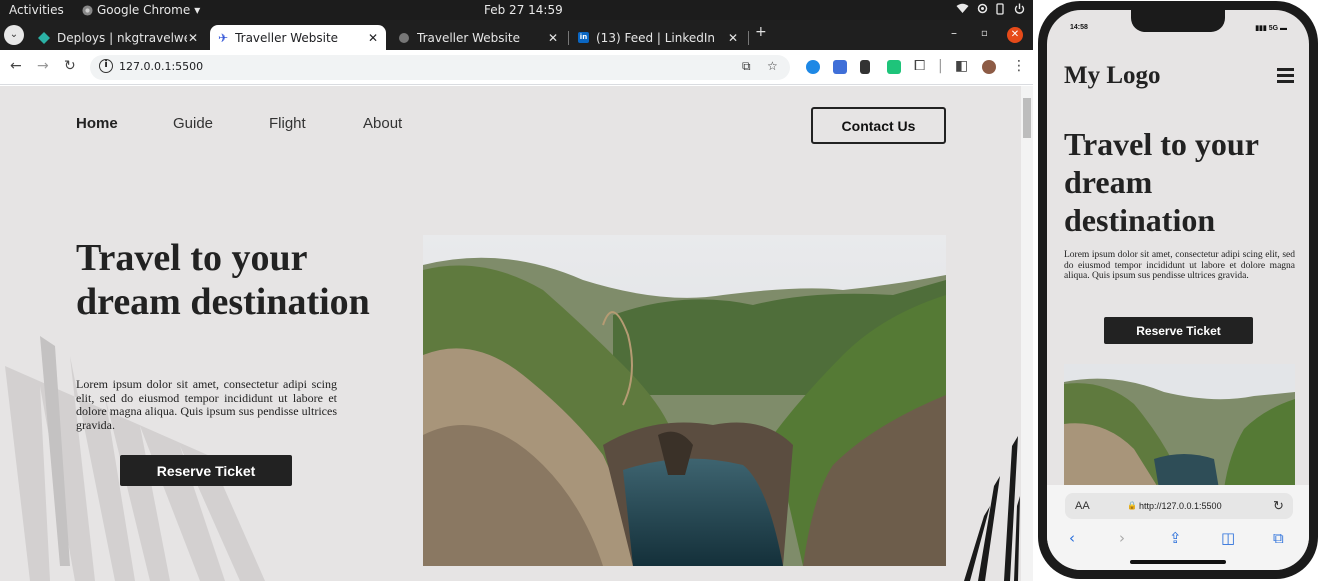 The height and width of the screenshot is (581, 1319). I want to click on reserve-ticket-button: Reserve Ticket, so click(206, 470).